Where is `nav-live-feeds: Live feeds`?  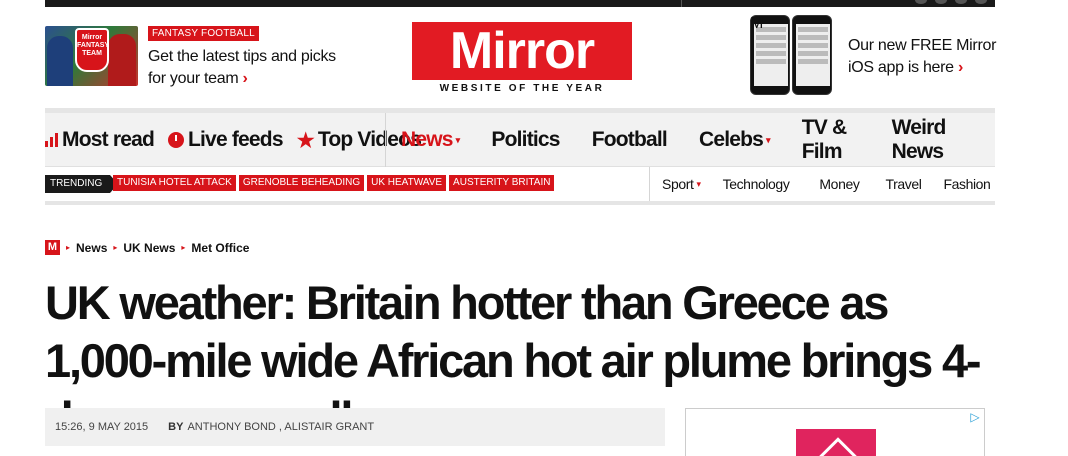
nav-live-feeds: Live feeds is located at coordinates (226, 140).